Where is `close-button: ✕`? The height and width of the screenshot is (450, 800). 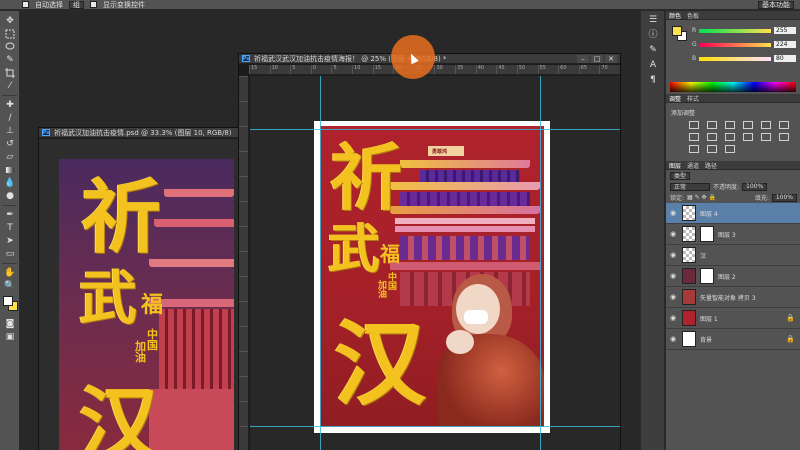 close-button: ✕ is located at coordinates (611, 58).